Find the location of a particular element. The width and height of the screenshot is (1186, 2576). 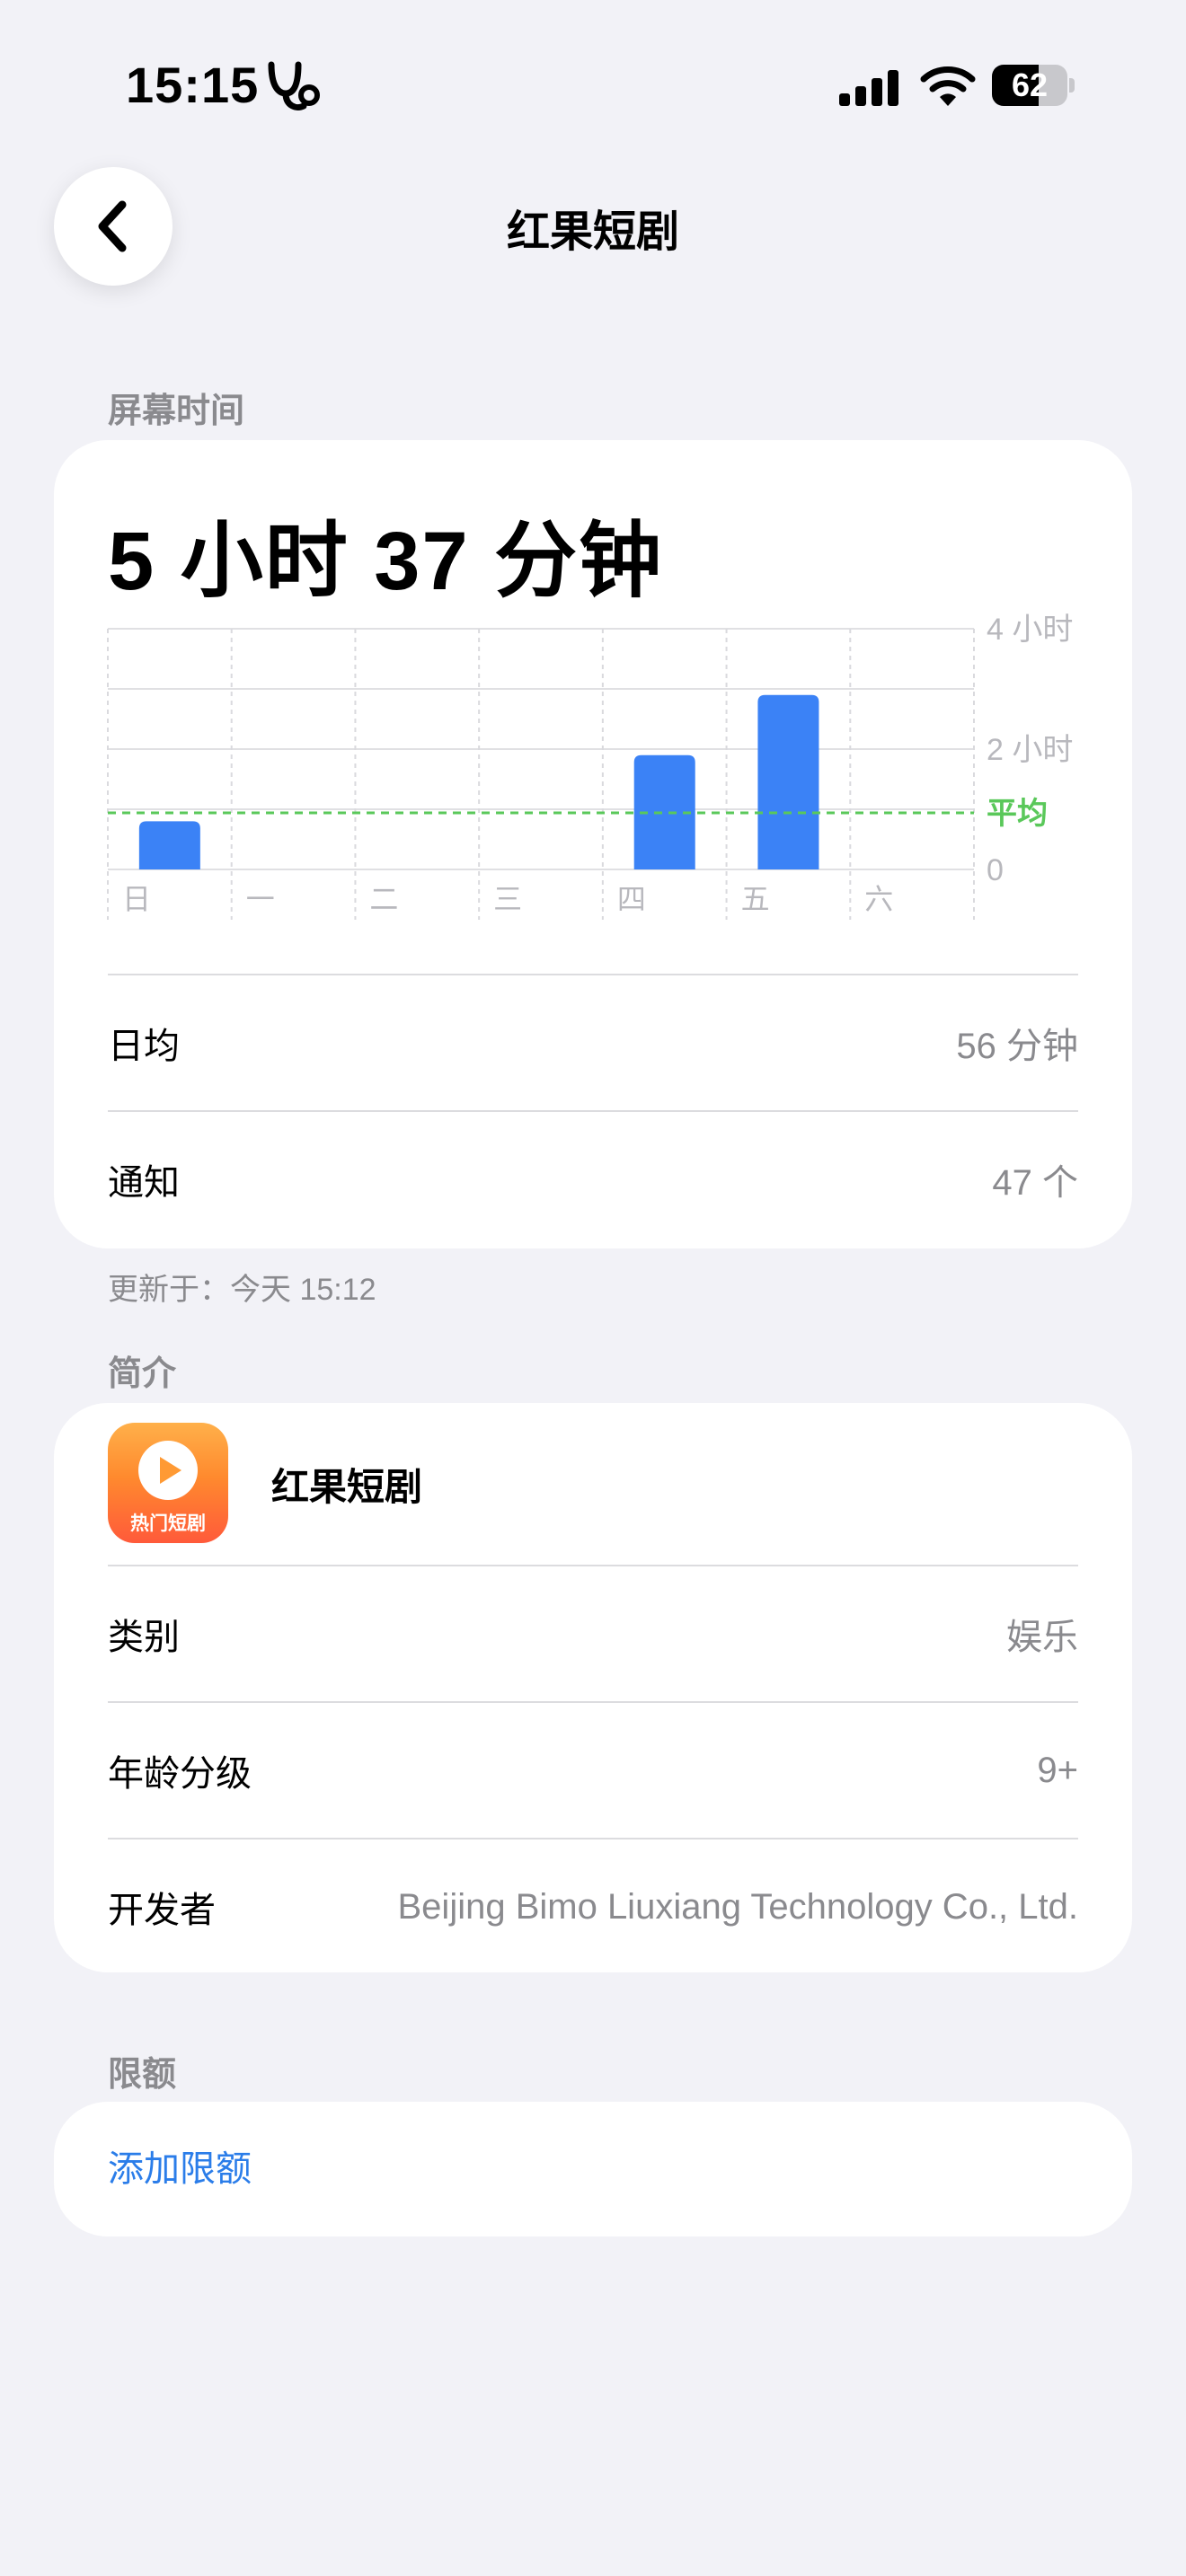

day-label: 日 is located at coordinates (136, 899).